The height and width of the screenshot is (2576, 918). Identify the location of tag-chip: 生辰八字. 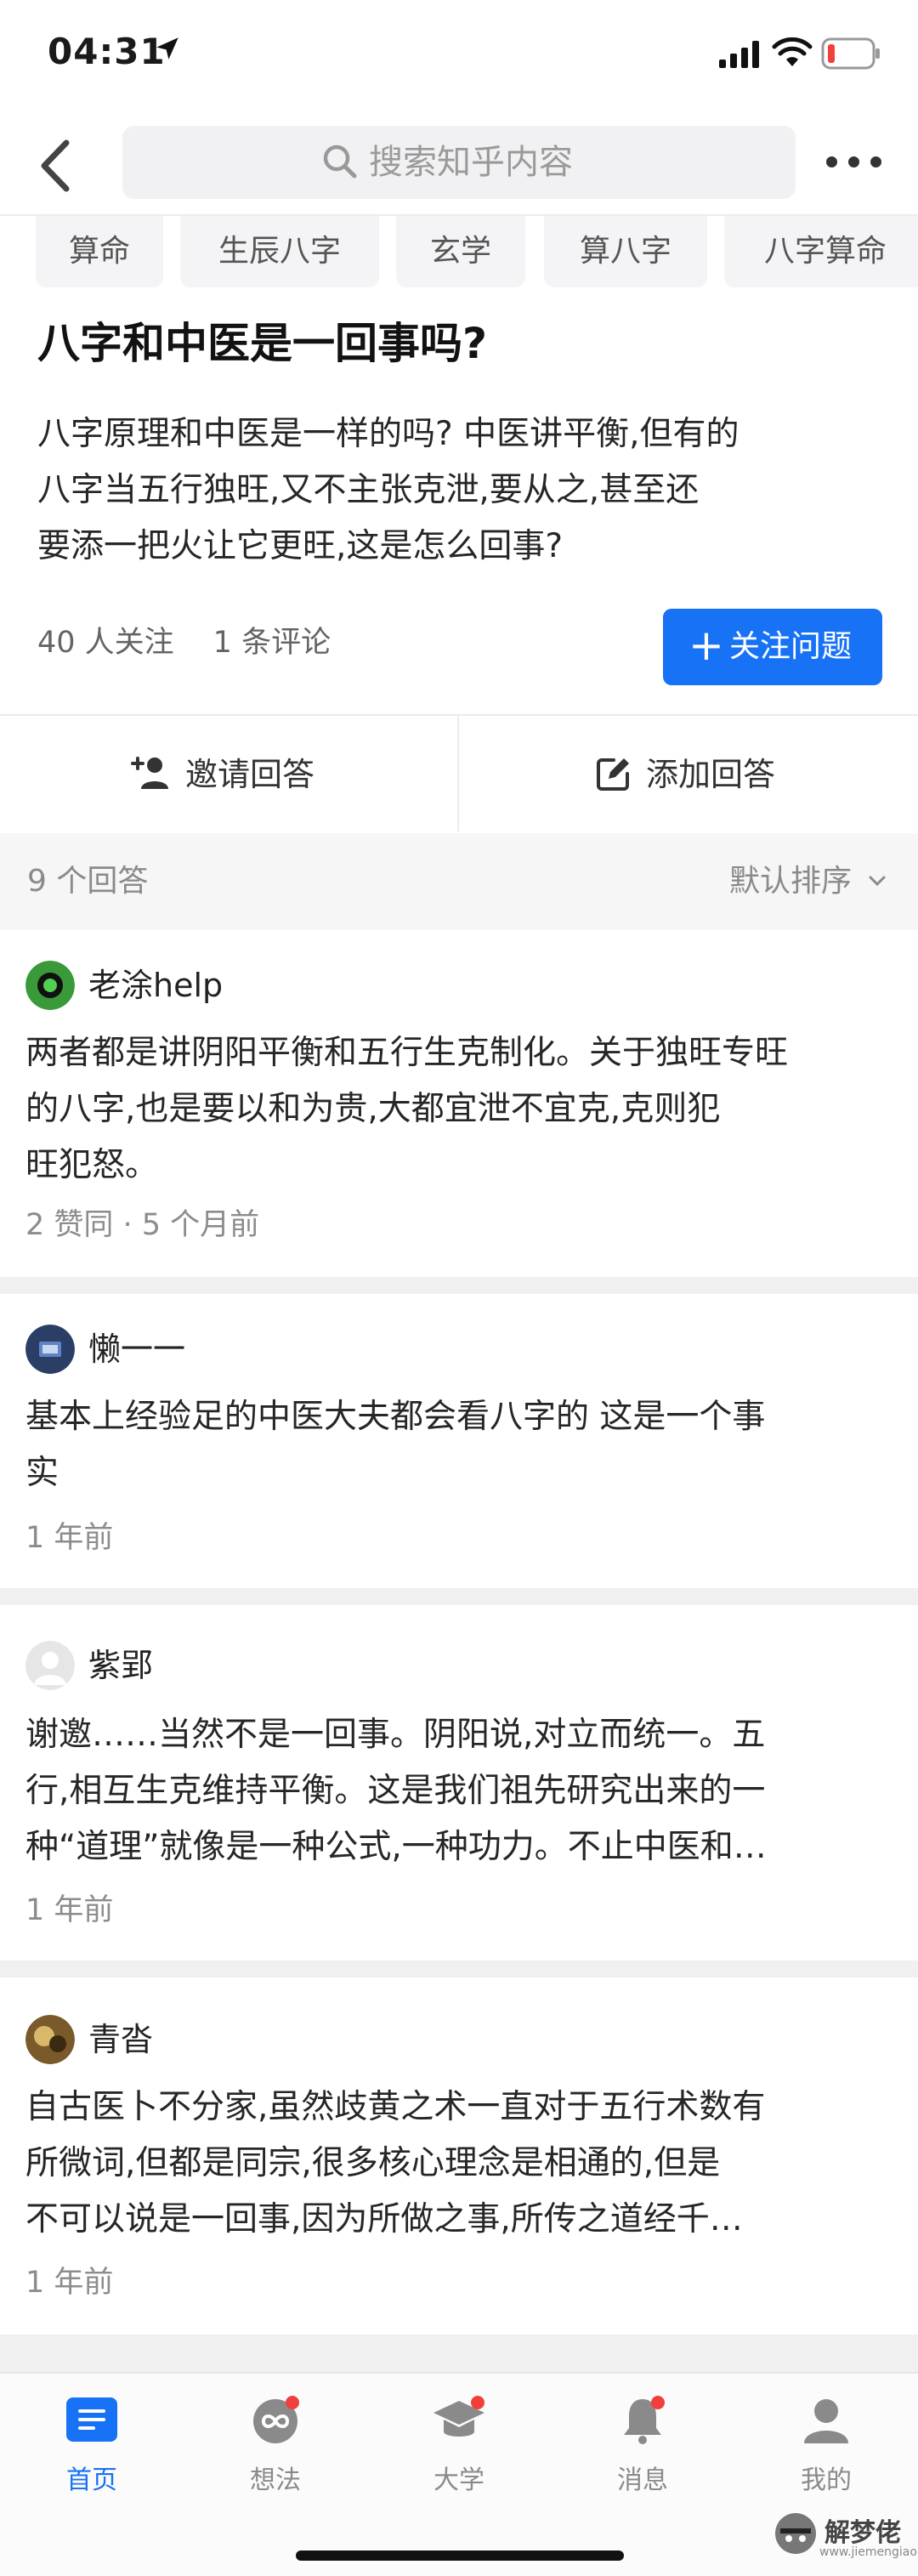
(279, 252).